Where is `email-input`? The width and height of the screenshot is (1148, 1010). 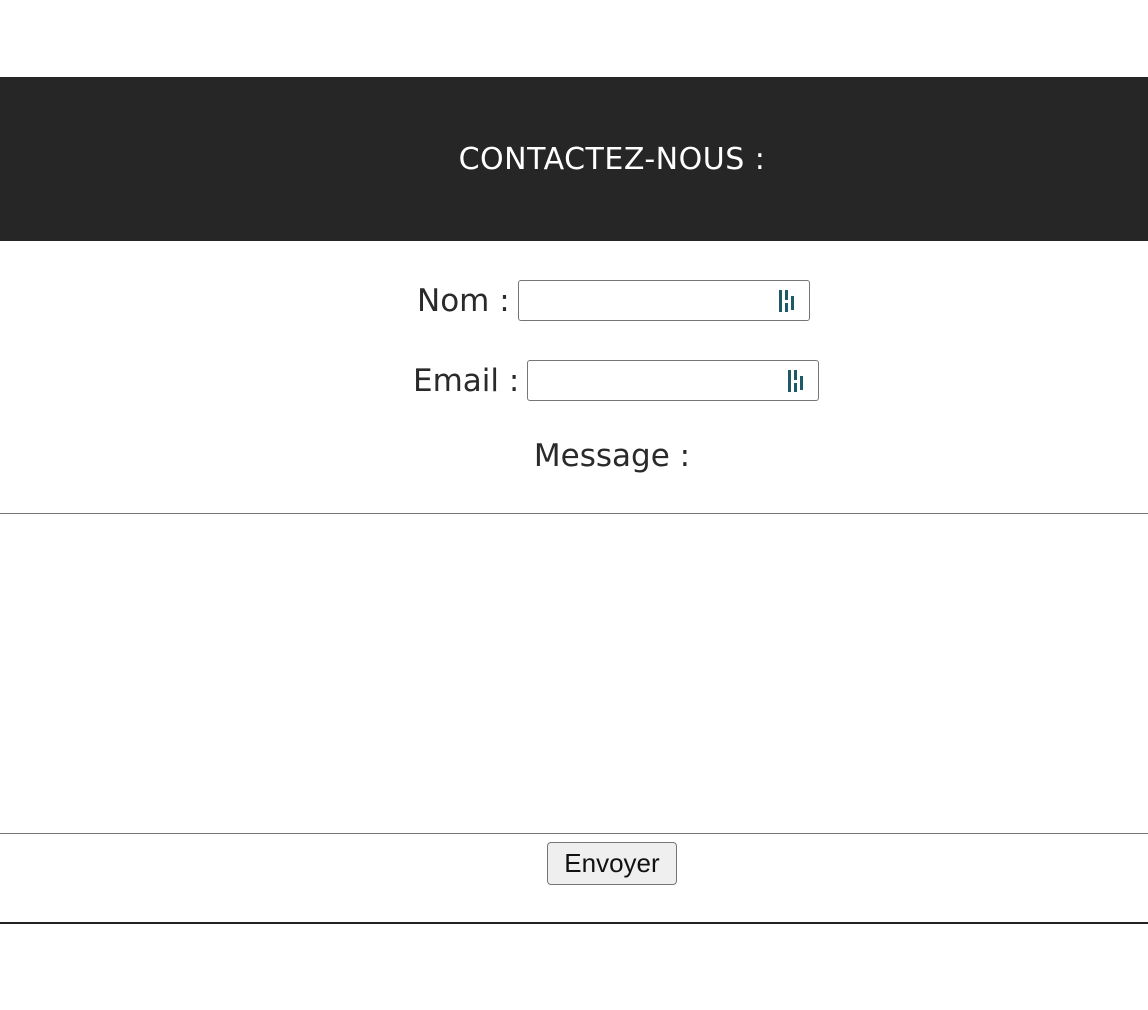 email-input is located at coordinates (659, 381).